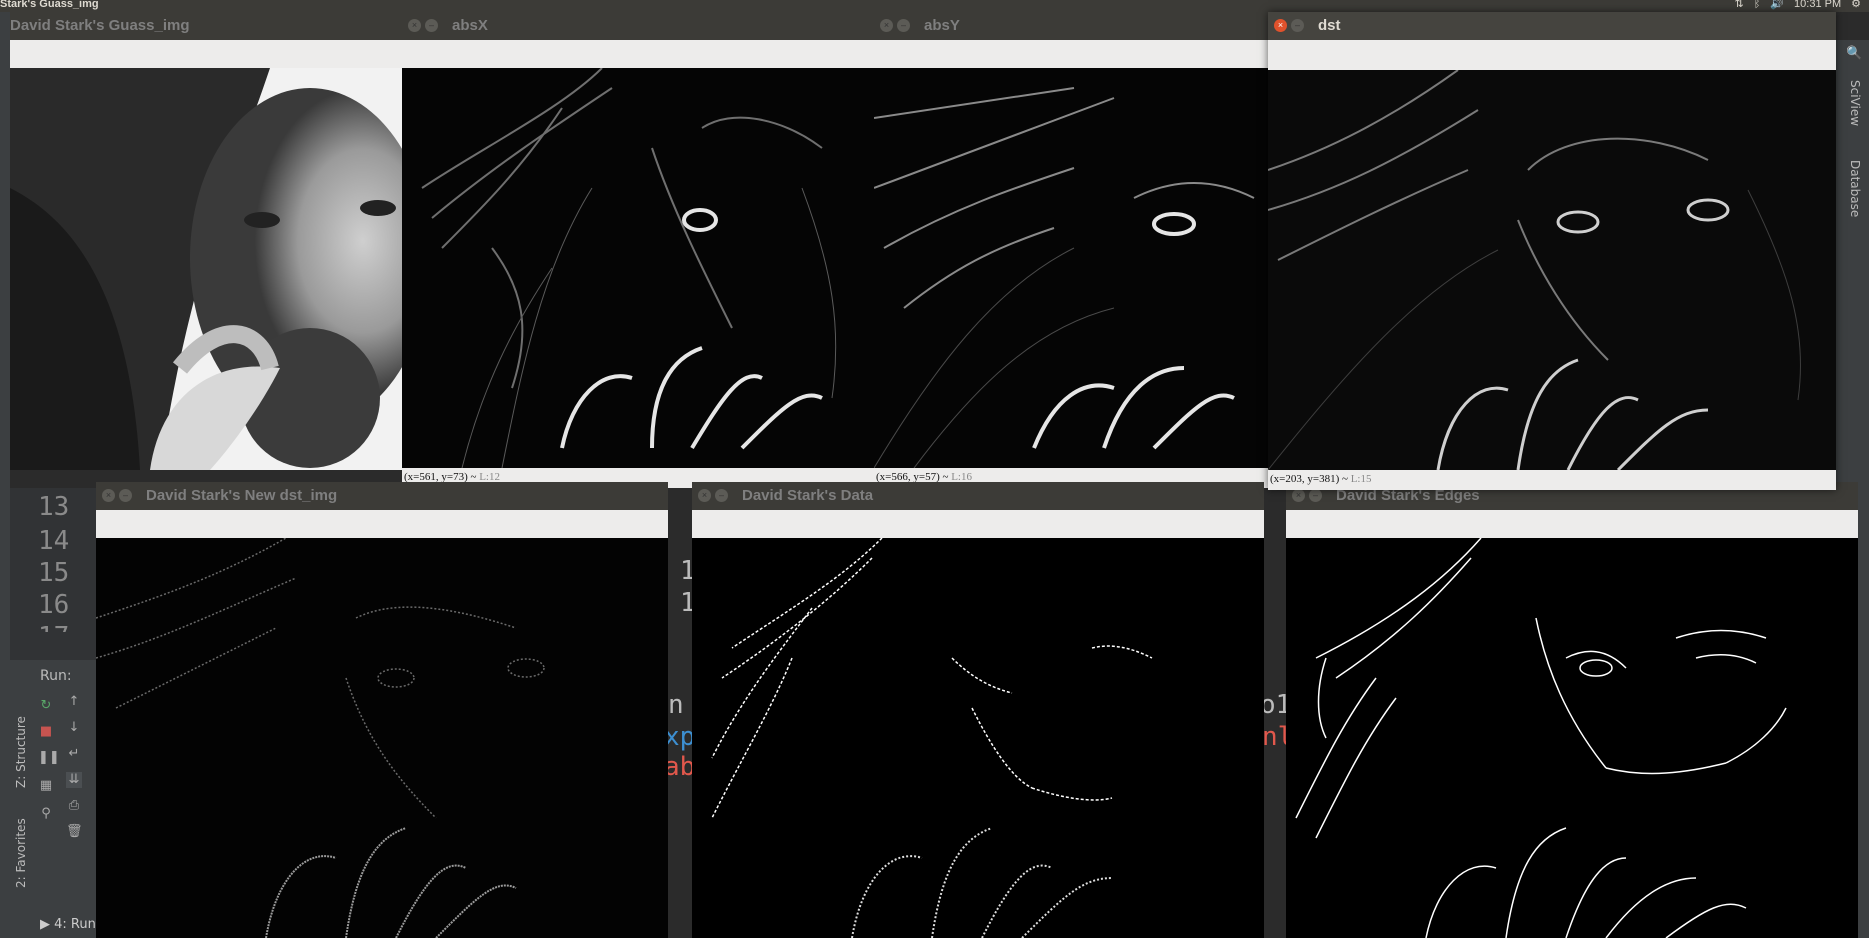 This screenshot has width=1869, height=938. I want to click on binary-data-image, so click(978, 738).